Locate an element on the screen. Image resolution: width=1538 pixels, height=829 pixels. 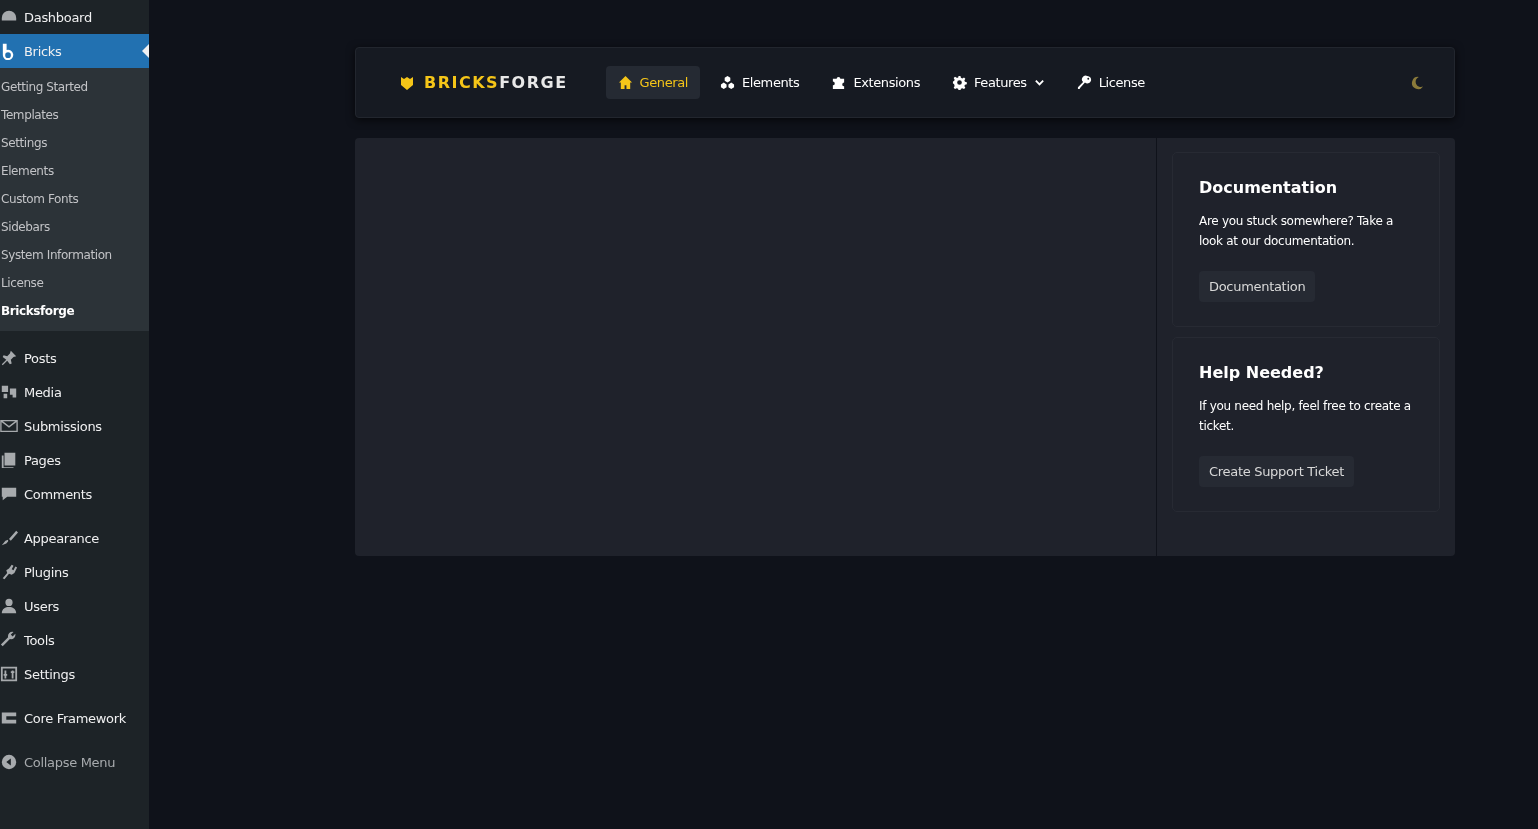
card-title: Help Needed? is located at coordinates (1262, 372).